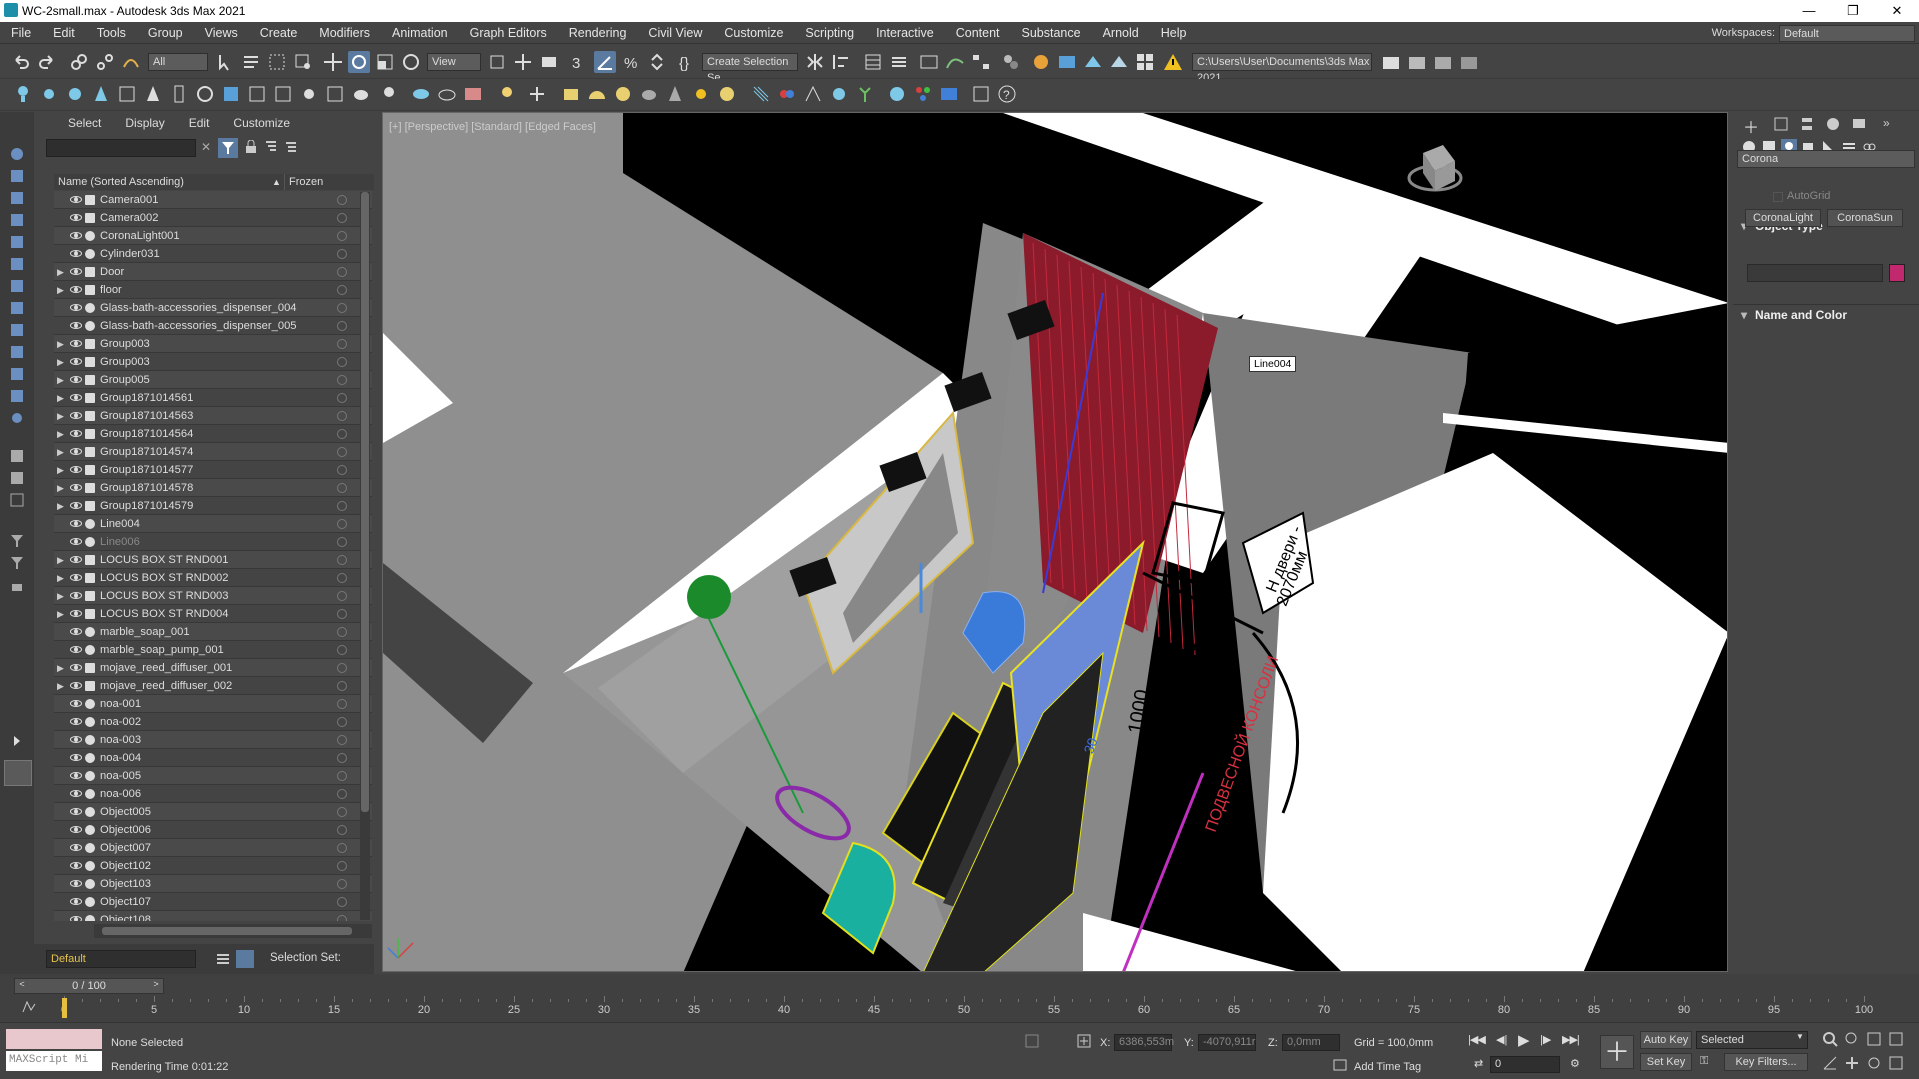 Image resolution: width=1919 pixels, height=1079 pixels. What do you see at coordinates (1617, 1052) in the screenshot?
I see `set-key-big-icon: ＋` at bounding box center [1617, 1052].